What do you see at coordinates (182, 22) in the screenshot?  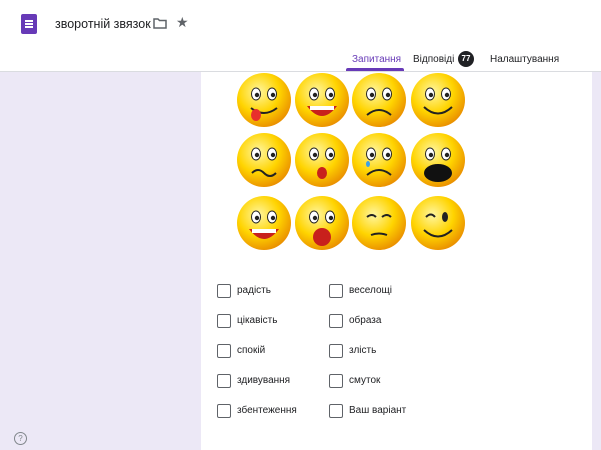 I see `star-icon: ★` at bounding box center [182, 22].